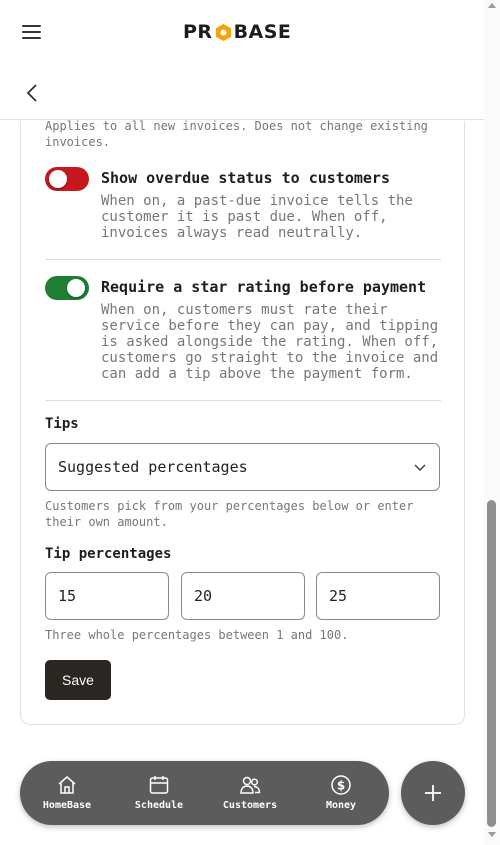 Image resolution: width=500 pixels, height=845 pixels. Describe the element at coordinates (159, 785) in the screenshot. I see `calendar-icon` at that location.